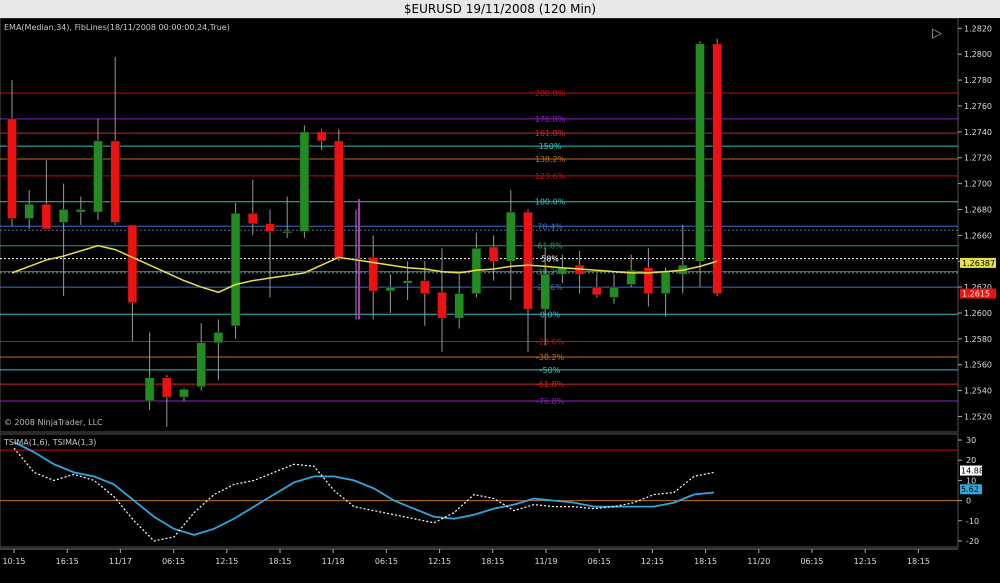 This screenshot has width=1000, height=583. Describe the element at coordinates (550, 341) in the screenshot. I see `fib-label: -23.6%` at that location.